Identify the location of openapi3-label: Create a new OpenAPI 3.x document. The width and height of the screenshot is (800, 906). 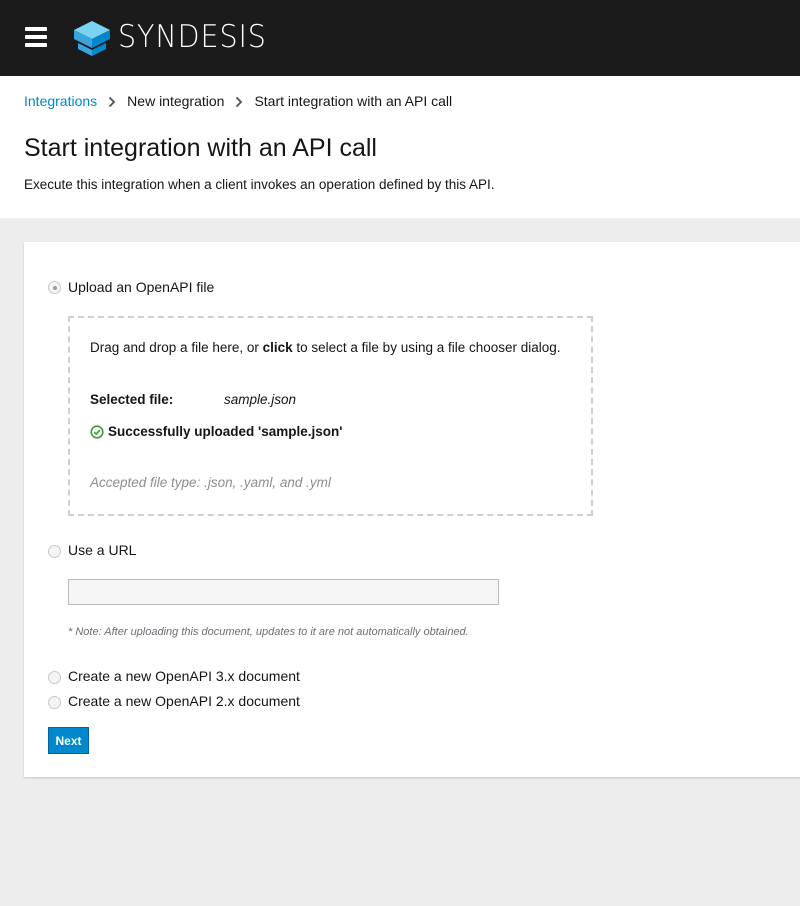
(184, 676).